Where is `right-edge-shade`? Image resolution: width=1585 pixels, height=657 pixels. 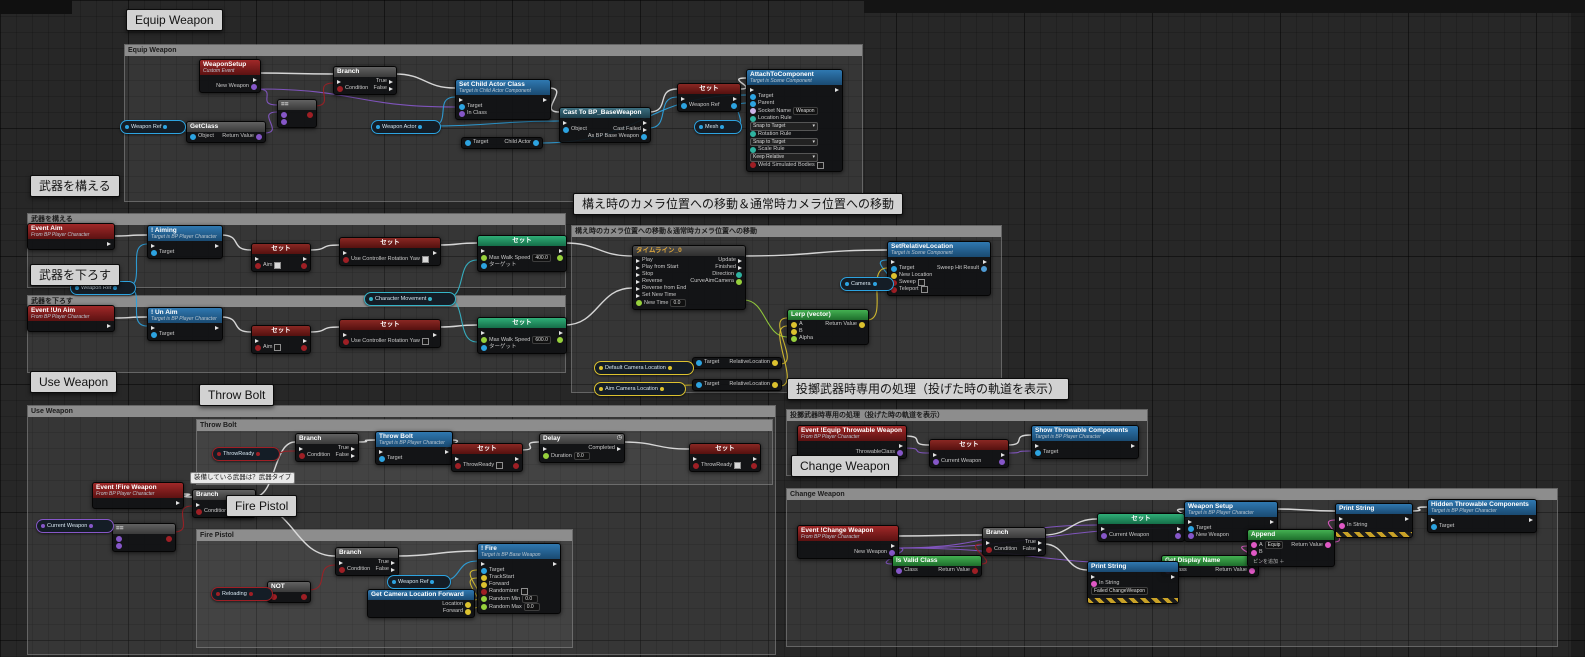 right-edge-shade is located at coordinates (1578, 335).